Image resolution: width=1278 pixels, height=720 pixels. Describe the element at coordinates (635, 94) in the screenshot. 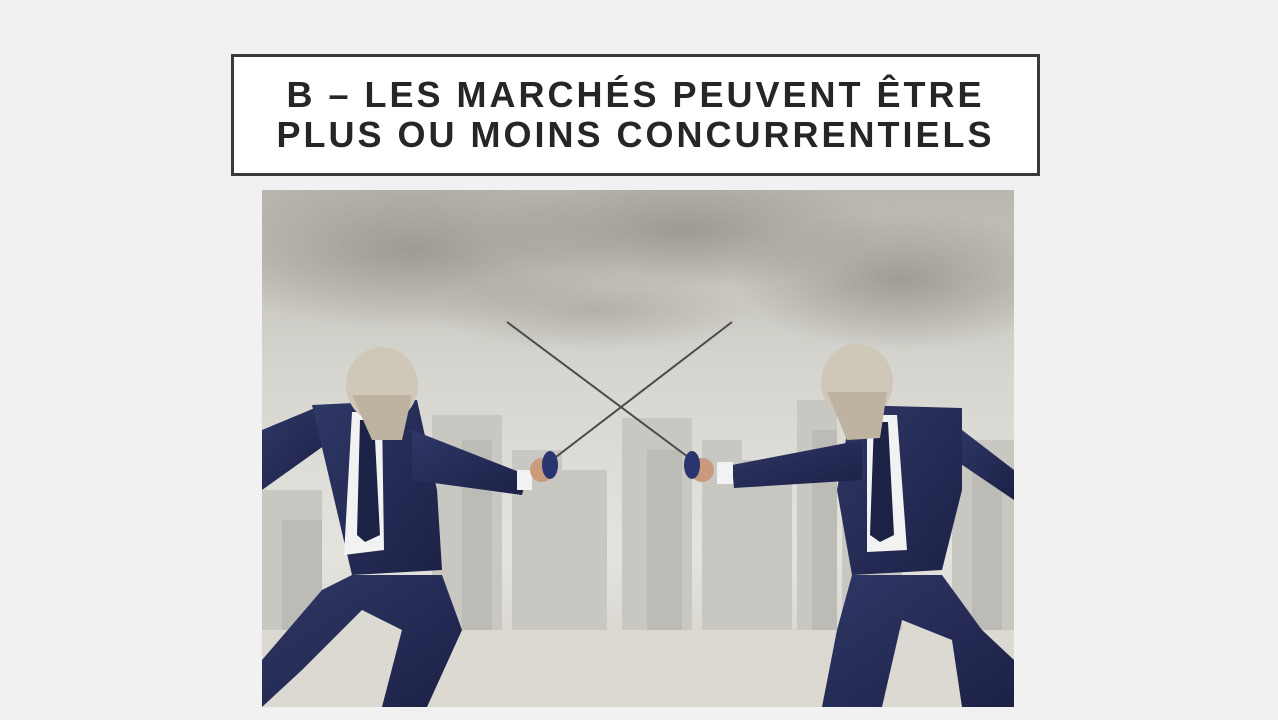

I see `slide-title-line-1: B – LES MARCHÉS PEUVENT ÊTRE` at that location.